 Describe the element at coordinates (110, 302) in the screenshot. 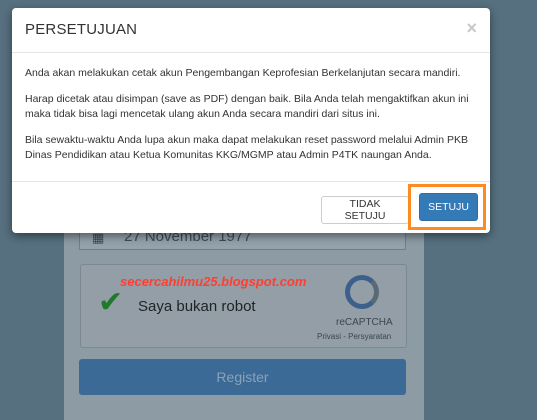

I see `checkmark-icon: ✔` at that location.